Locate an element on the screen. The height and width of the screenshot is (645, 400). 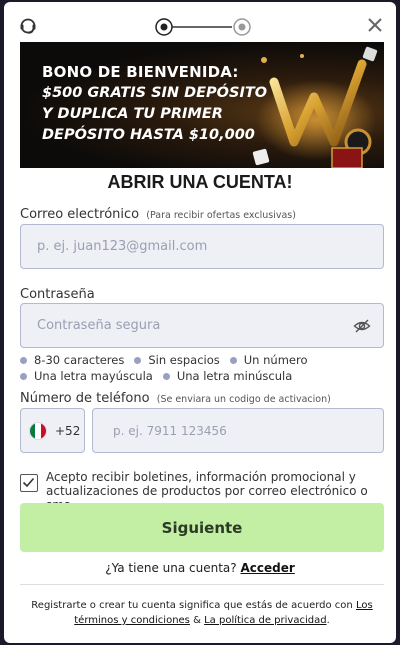
country-code-select: +52 is located at coordinates (52, 430).